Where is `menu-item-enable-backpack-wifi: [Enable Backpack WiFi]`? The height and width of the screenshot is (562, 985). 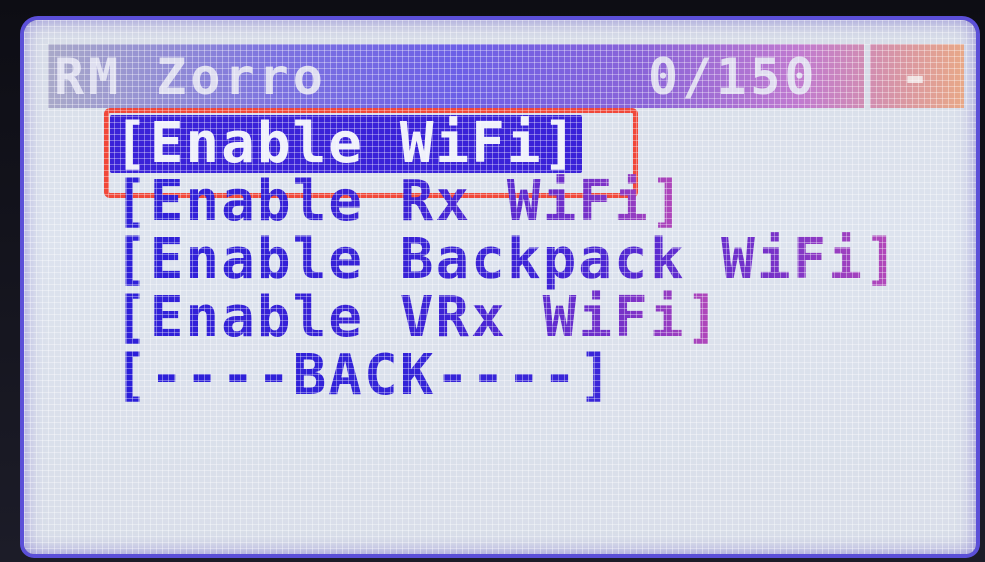 menu-item-enable-backpack-wifi: [Enable Backpack WiFi] is located at coordinates (507, 260).